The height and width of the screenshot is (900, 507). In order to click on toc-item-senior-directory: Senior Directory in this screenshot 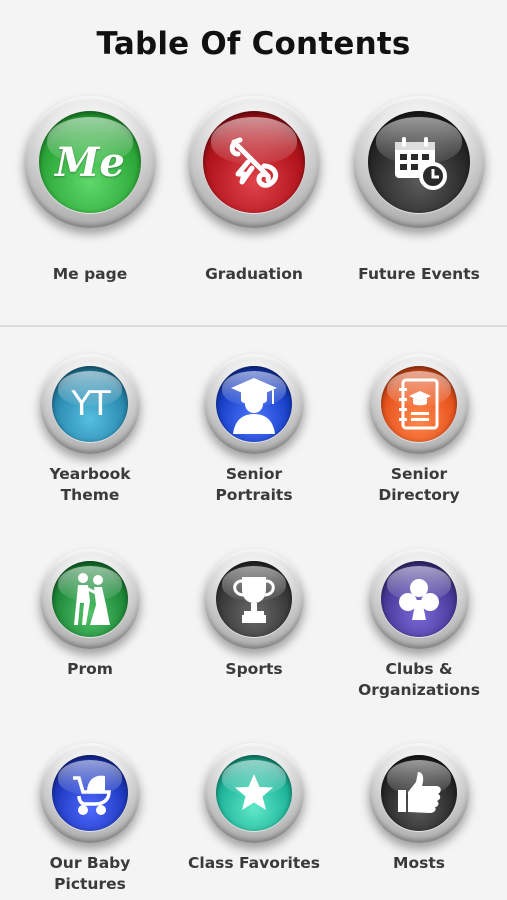, I will do `click(419, 430)`.